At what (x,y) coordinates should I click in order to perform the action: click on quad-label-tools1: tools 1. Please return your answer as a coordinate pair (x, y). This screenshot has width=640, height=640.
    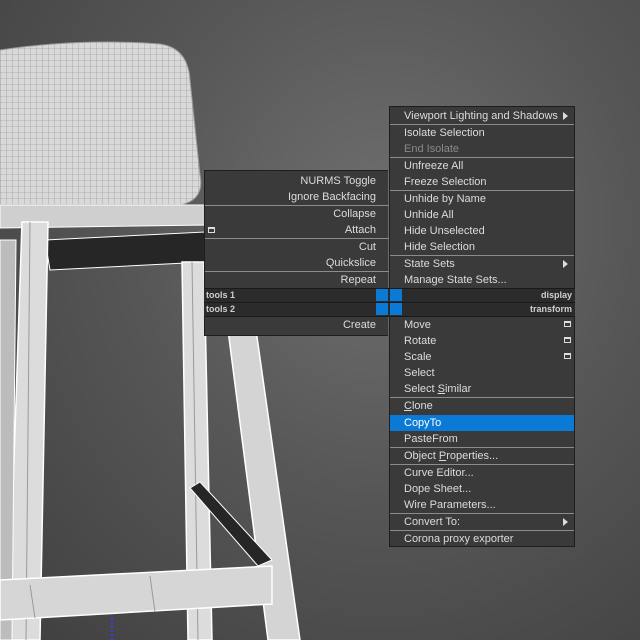
    Looking at the image, I should click on (221, 295).